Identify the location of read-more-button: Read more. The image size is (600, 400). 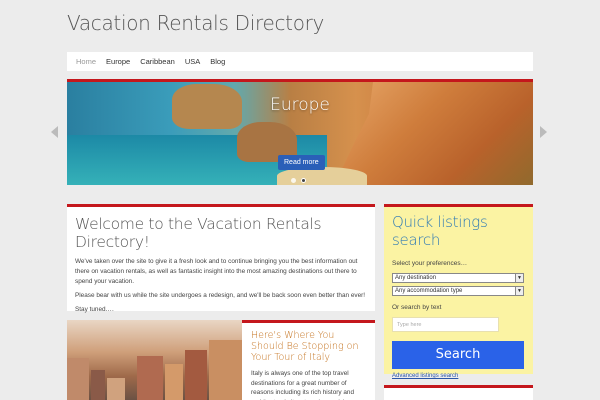
(301, 162).